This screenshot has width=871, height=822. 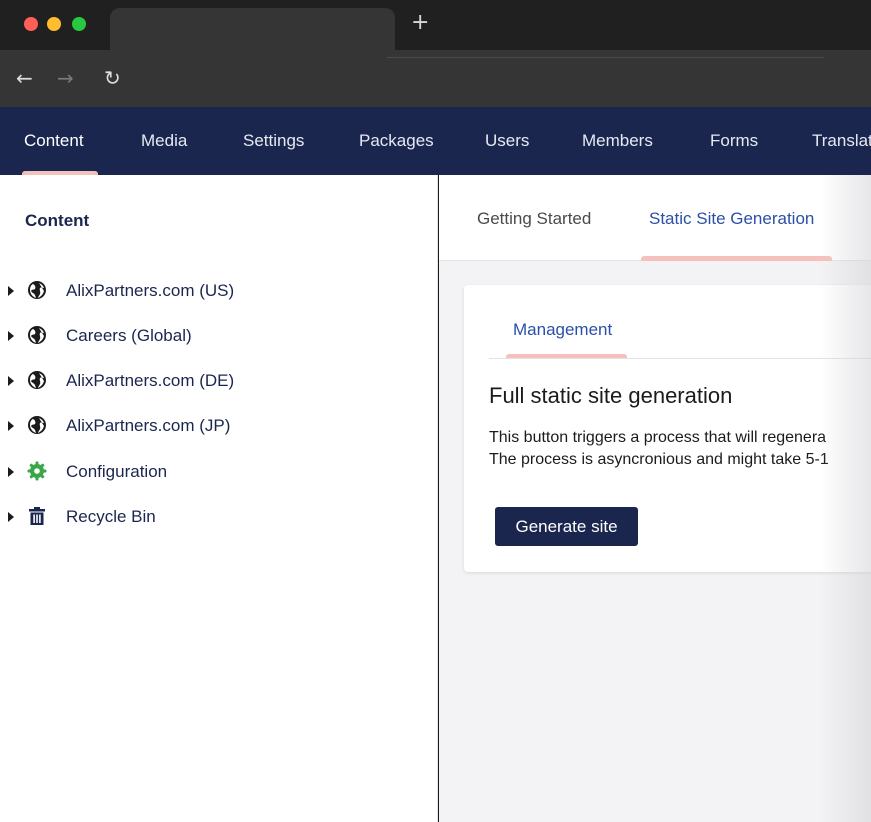 I want to click on dashboard-tabs: Getting Started Static Site Generation, so click(x=655, y=218).